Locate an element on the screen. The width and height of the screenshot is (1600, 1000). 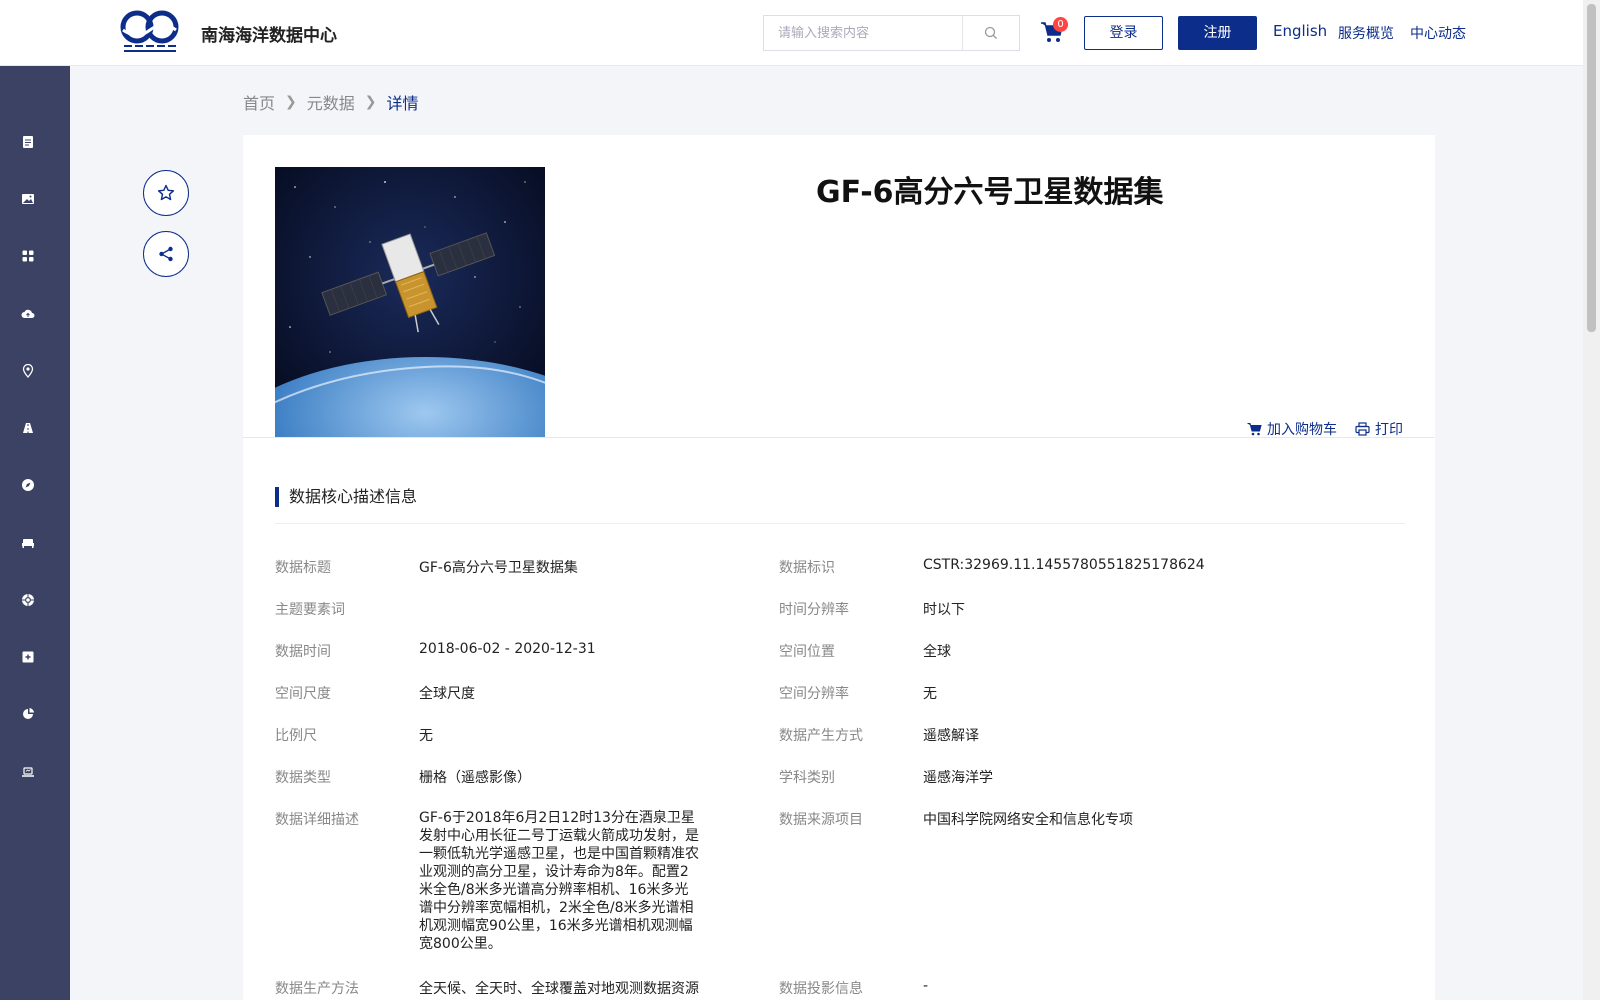
favorite-button is located at coordinates (166, 193).